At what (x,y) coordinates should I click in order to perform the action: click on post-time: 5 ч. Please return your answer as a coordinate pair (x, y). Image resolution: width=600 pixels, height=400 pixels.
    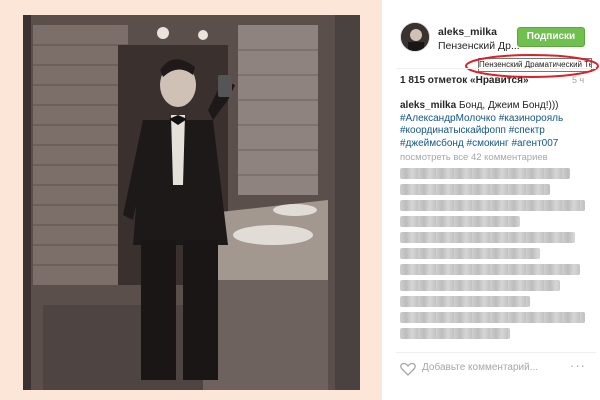
    Looking at the image, I should click on (578, 80).